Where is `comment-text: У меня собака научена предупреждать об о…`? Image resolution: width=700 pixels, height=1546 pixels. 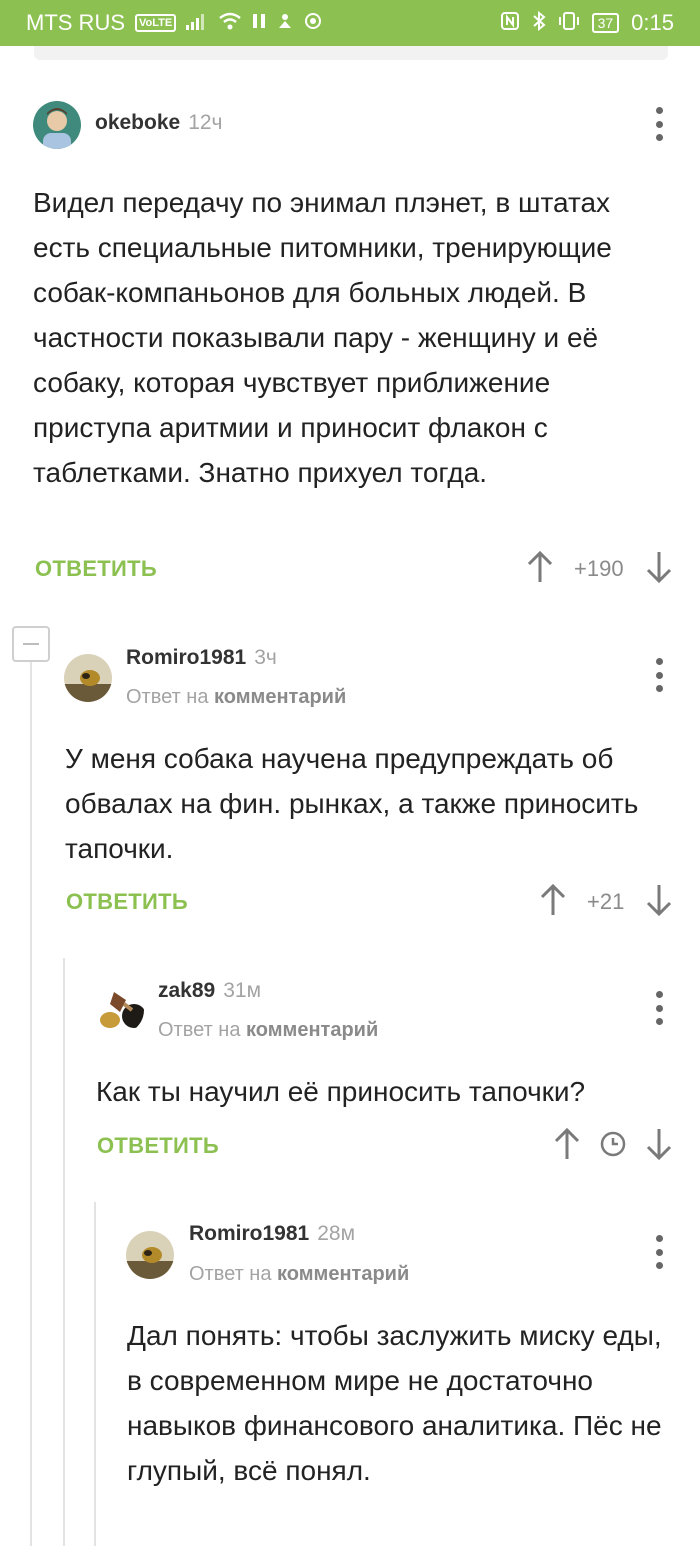 comment-text: У меня собака научена предупреждать об о… is located at coordinates (352, 803).